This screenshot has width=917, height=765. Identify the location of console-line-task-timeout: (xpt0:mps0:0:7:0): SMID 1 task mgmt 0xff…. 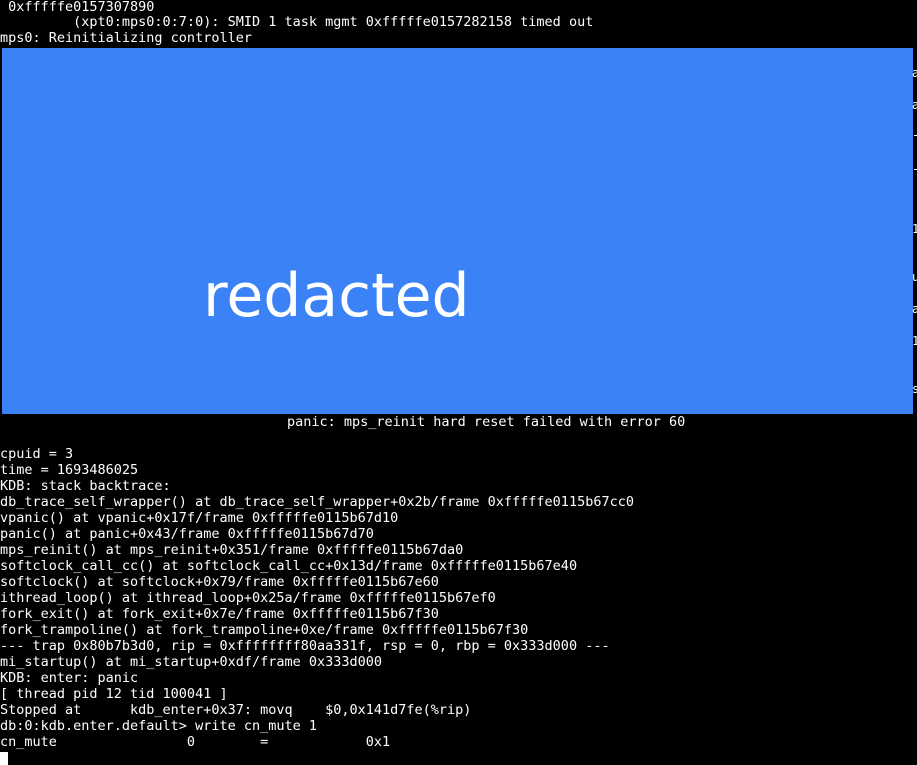
(297, 22).